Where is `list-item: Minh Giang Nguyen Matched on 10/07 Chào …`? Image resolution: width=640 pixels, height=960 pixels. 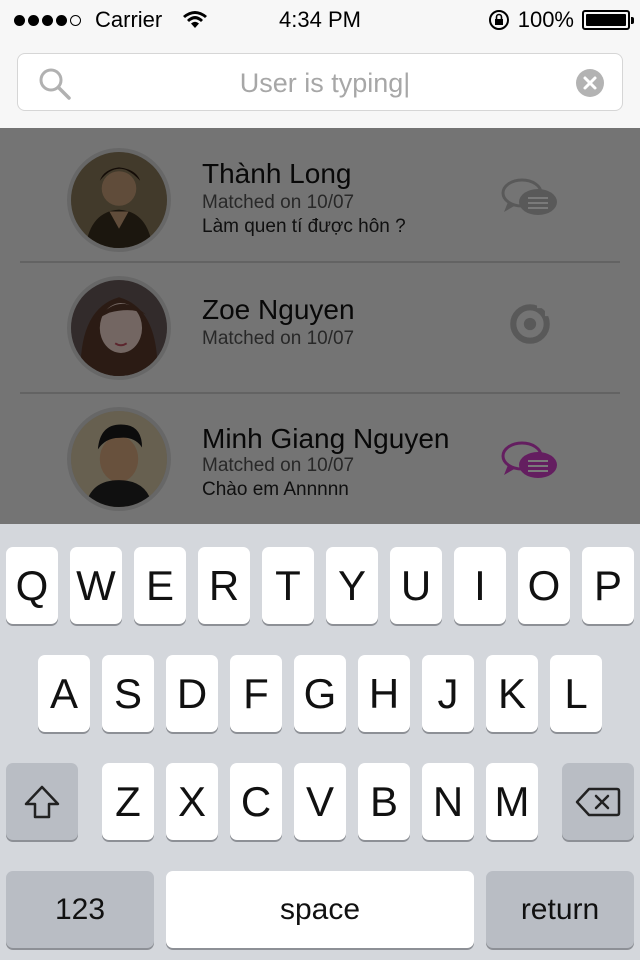 list-item: Minh Giang Nguyen Matched on 10/07 Chào … is located at coordinates (320, 458).